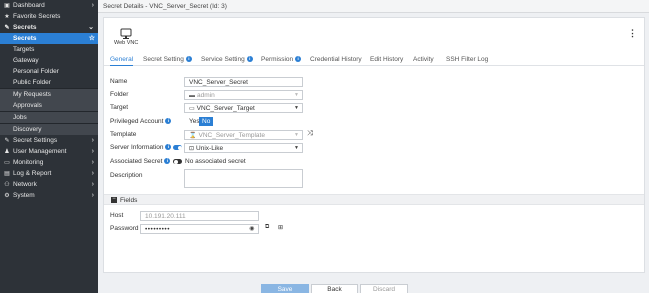 The width and height of the screenshot is (649, 293). I want to click on associated-secret-label: Associated Secret i, so click(140, 162).